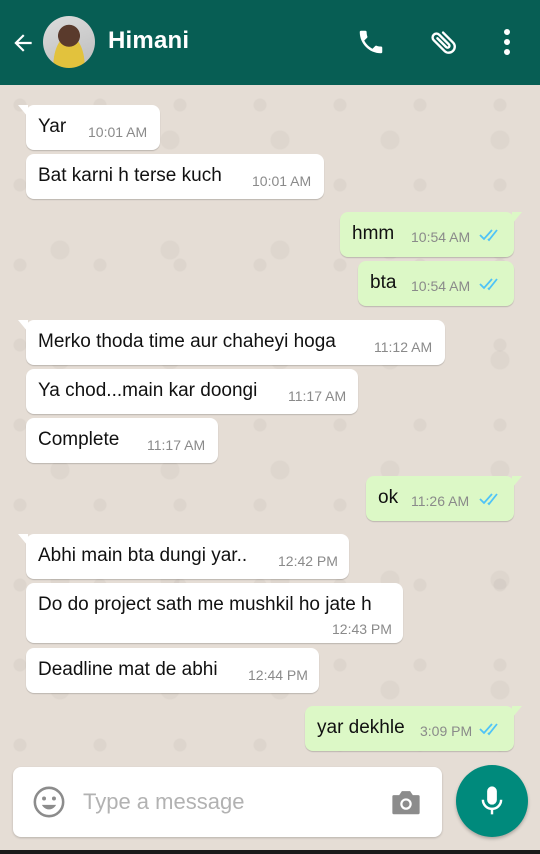 The height and width of the screenshot is (854, 540). Describe the element at coordinates (205, 604) in the screenshot. I see `message-text: Do do project sath me mushkil ho jate h` at that location.